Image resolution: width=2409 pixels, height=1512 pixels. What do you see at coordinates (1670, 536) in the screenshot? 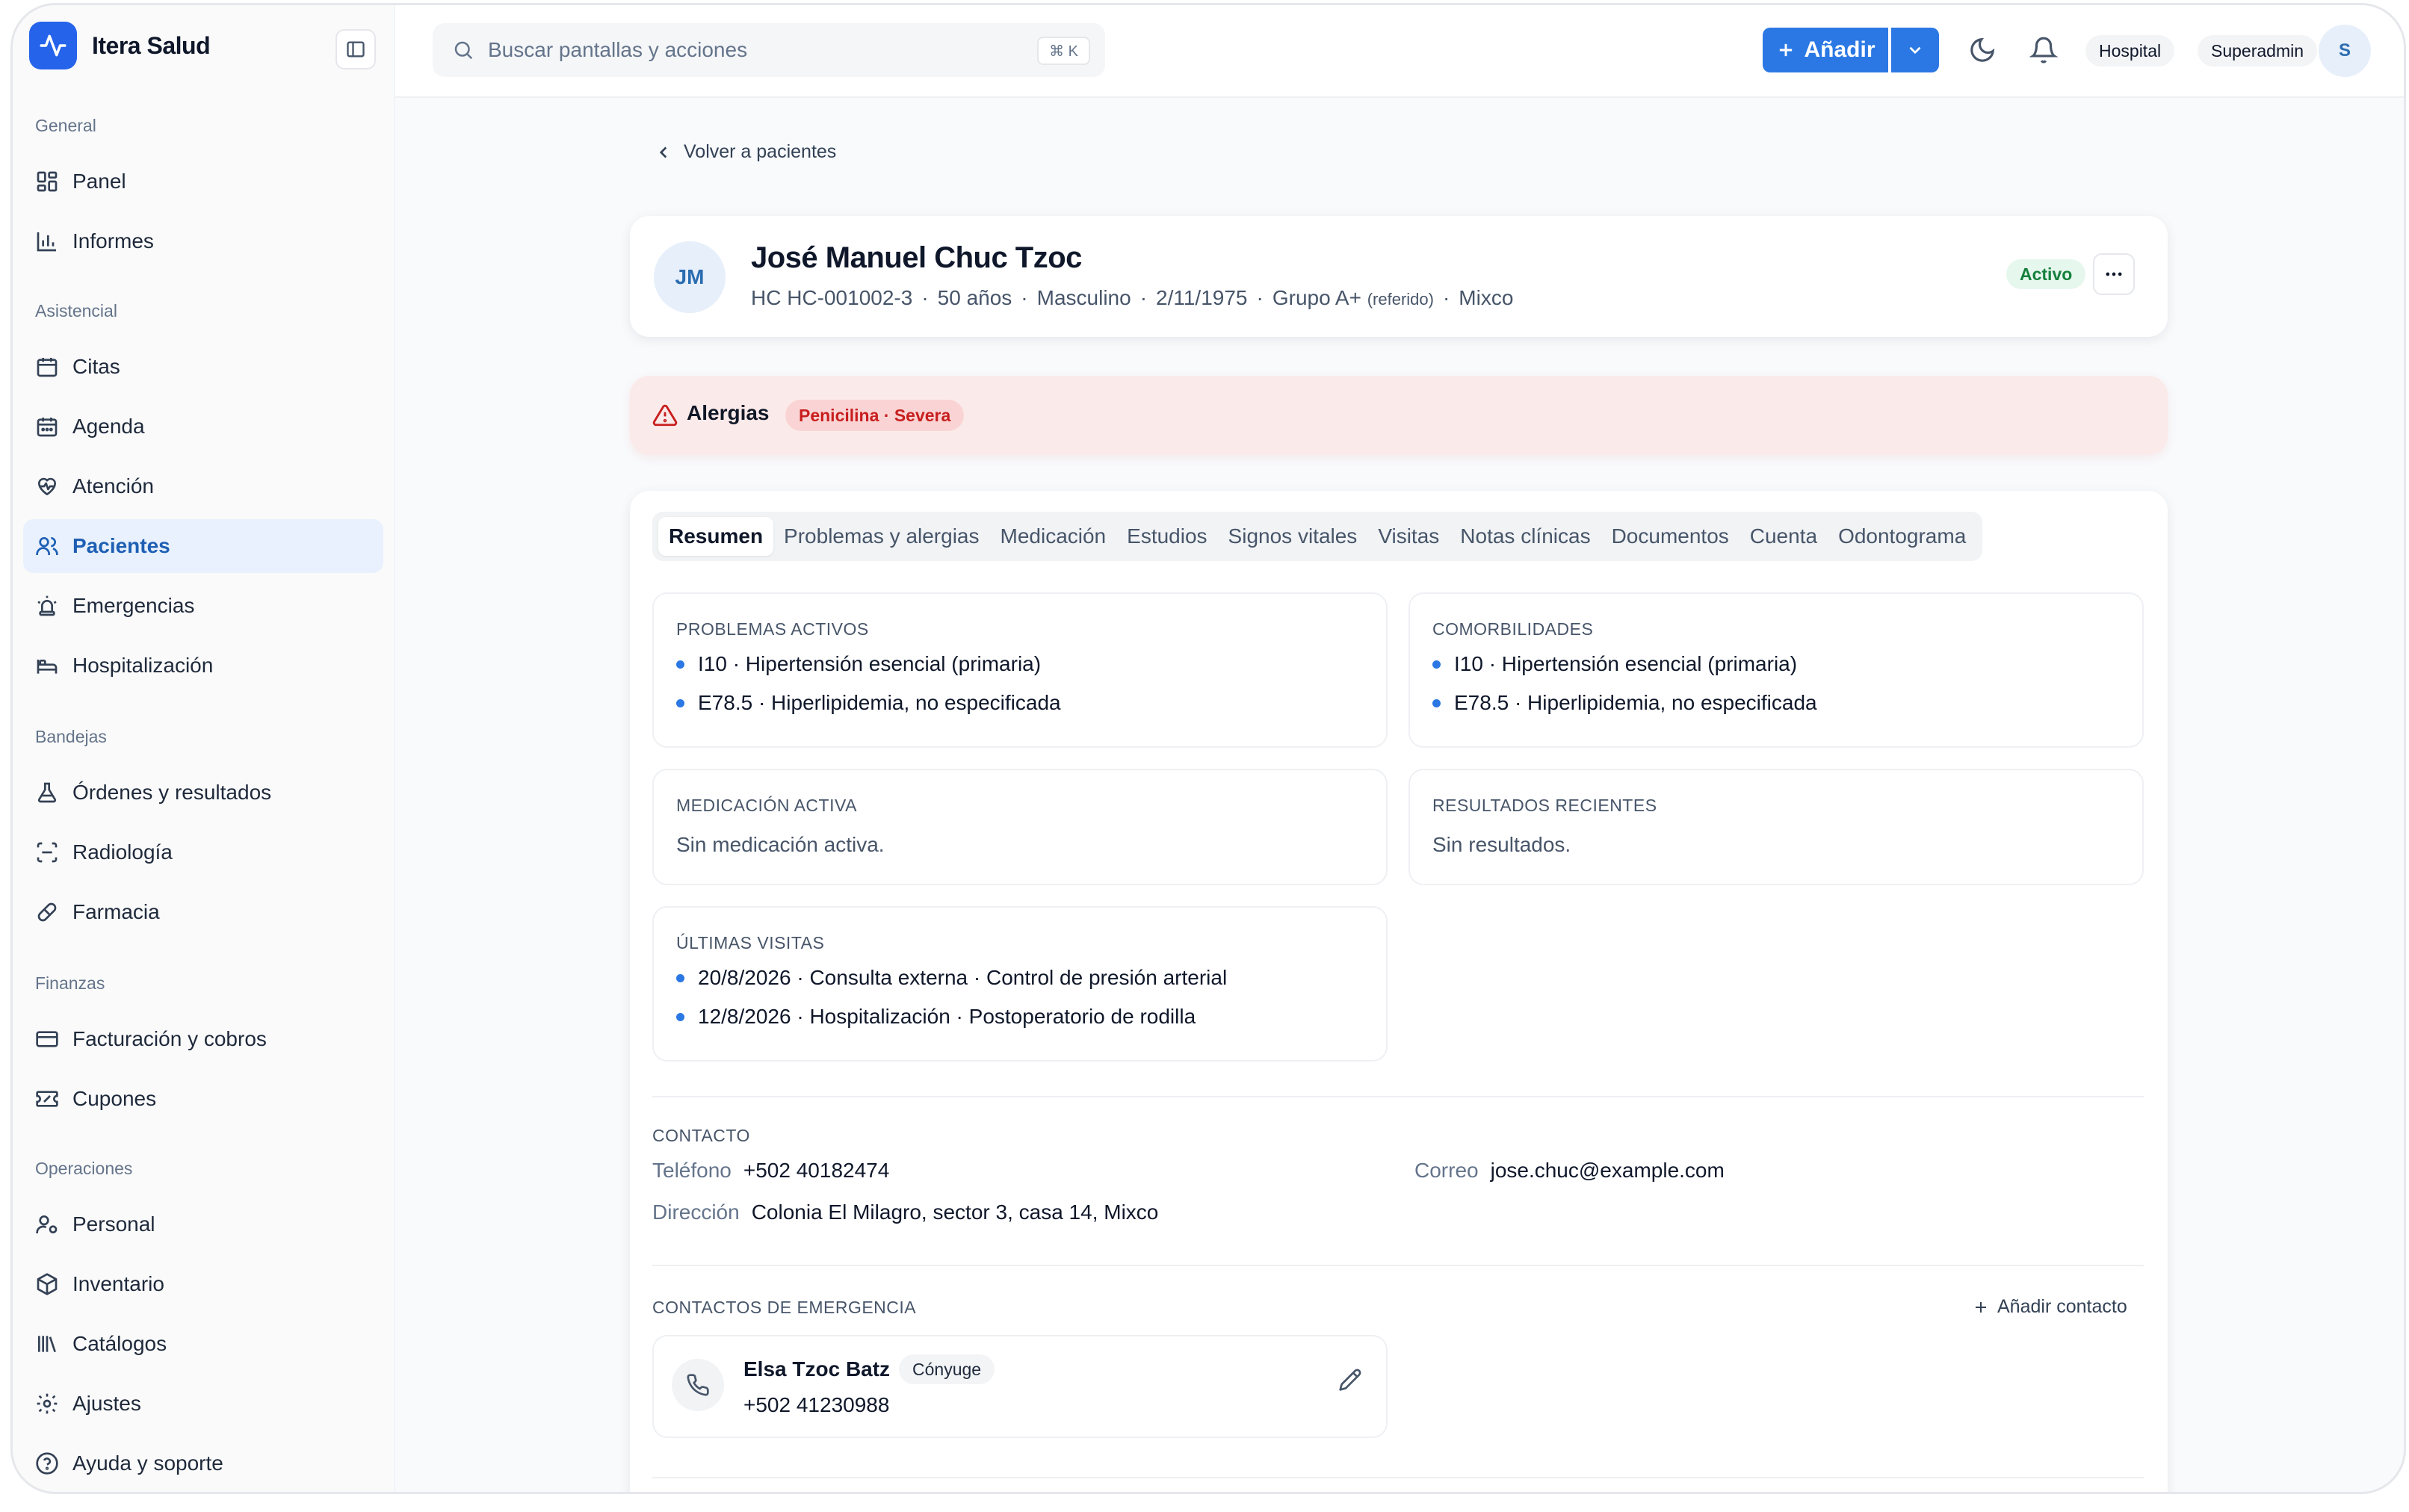
I see `tab-documentos: Documentos` at bounding box center [1670, 536].